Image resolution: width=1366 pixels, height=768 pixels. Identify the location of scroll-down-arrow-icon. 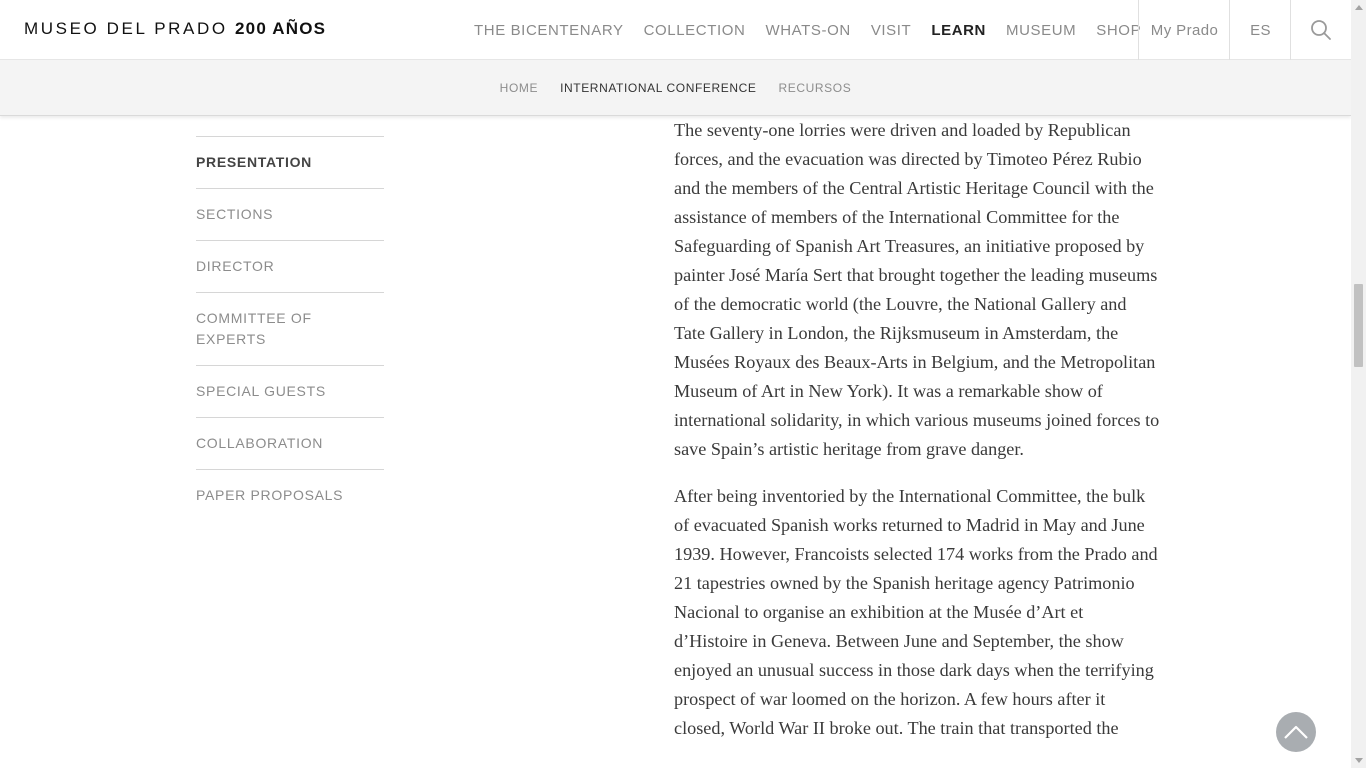
(1359, 760).